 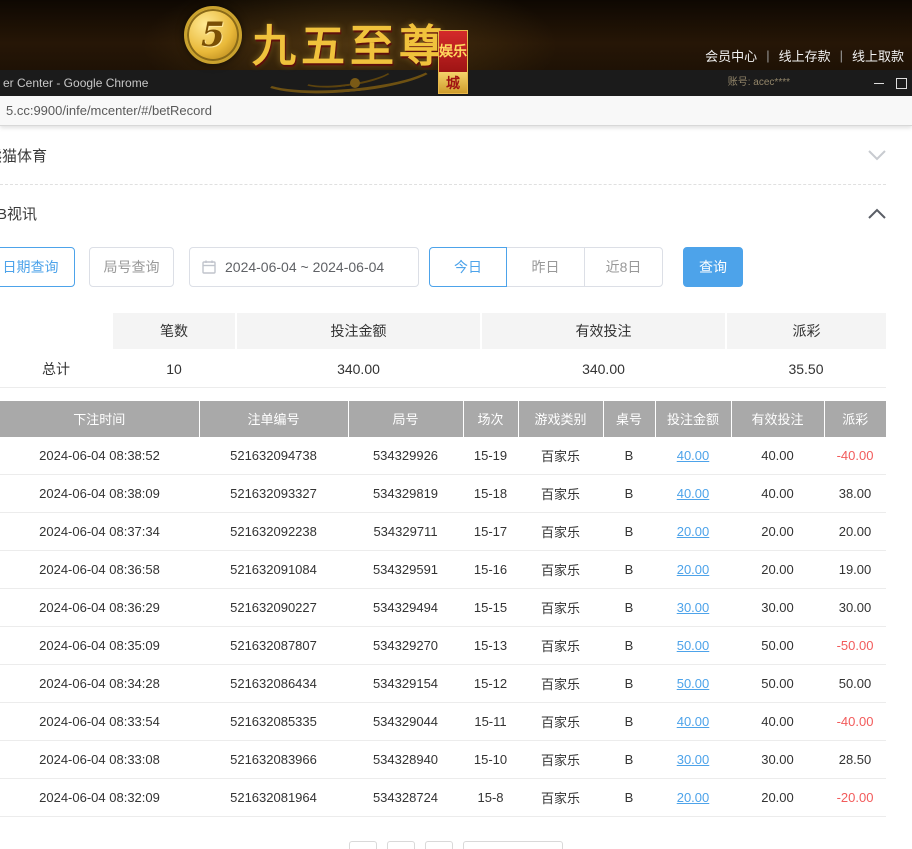 I want to click on table-cell: 15-16, so click(x=490, y=569).